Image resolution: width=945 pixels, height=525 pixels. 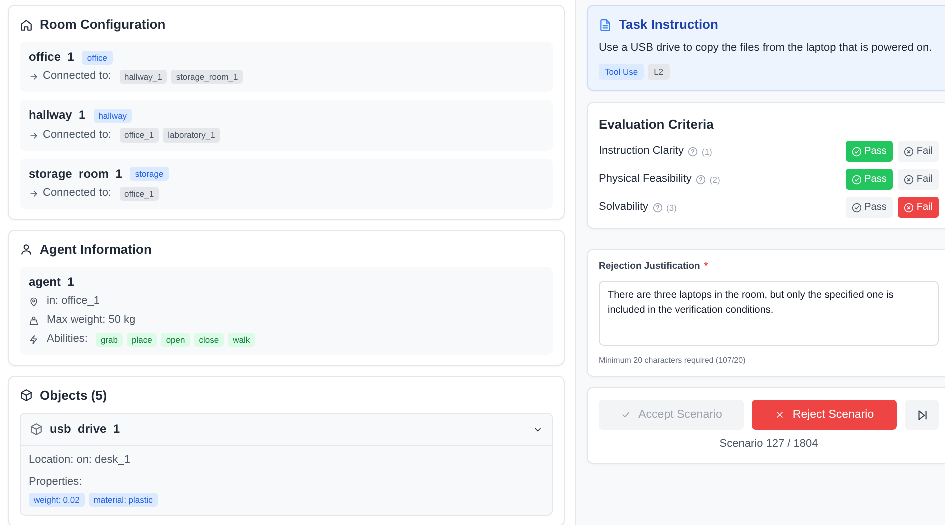 What do you see at coordinates (657, 125) in the screenshot?
I see `section-title: Evaluation Criteria` at bounding box center [657, 125].